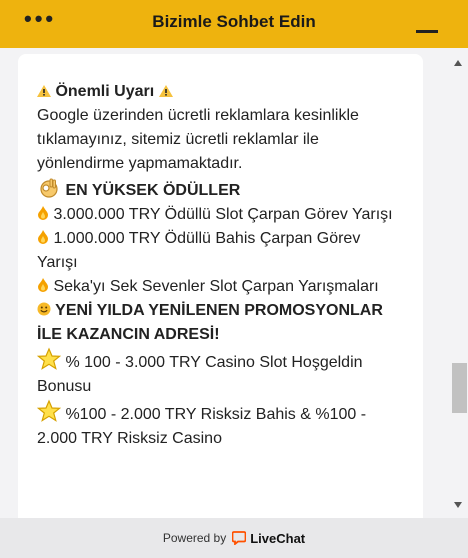  Describe the element at coordinates (105, 91) in the screenshot. I see `warning-title: Önemli Uyarı` at that location.